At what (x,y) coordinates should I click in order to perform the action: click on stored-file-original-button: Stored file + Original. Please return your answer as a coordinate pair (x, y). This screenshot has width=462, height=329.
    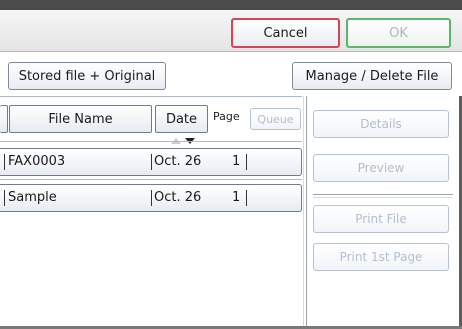
    Looking at the image, I should click on (87, 76).